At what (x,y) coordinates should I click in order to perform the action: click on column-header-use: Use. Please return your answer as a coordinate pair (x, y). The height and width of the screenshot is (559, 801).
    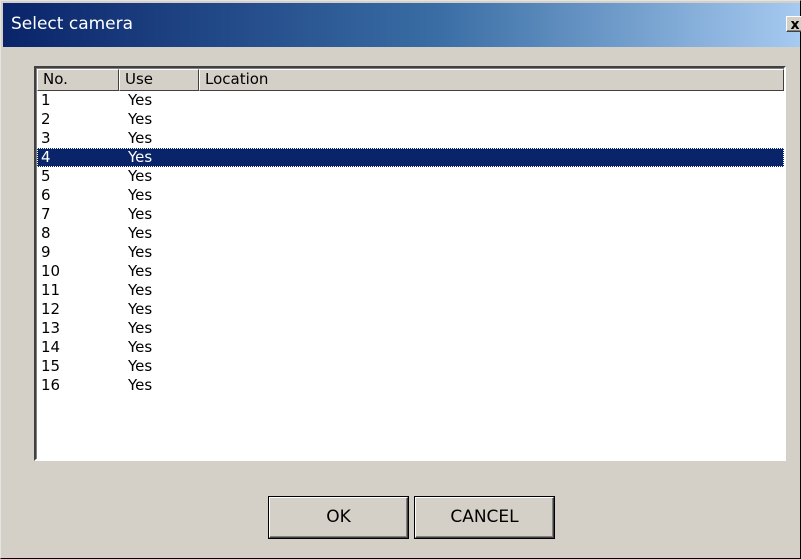
    Looking at the image, I should click on (159, 80).